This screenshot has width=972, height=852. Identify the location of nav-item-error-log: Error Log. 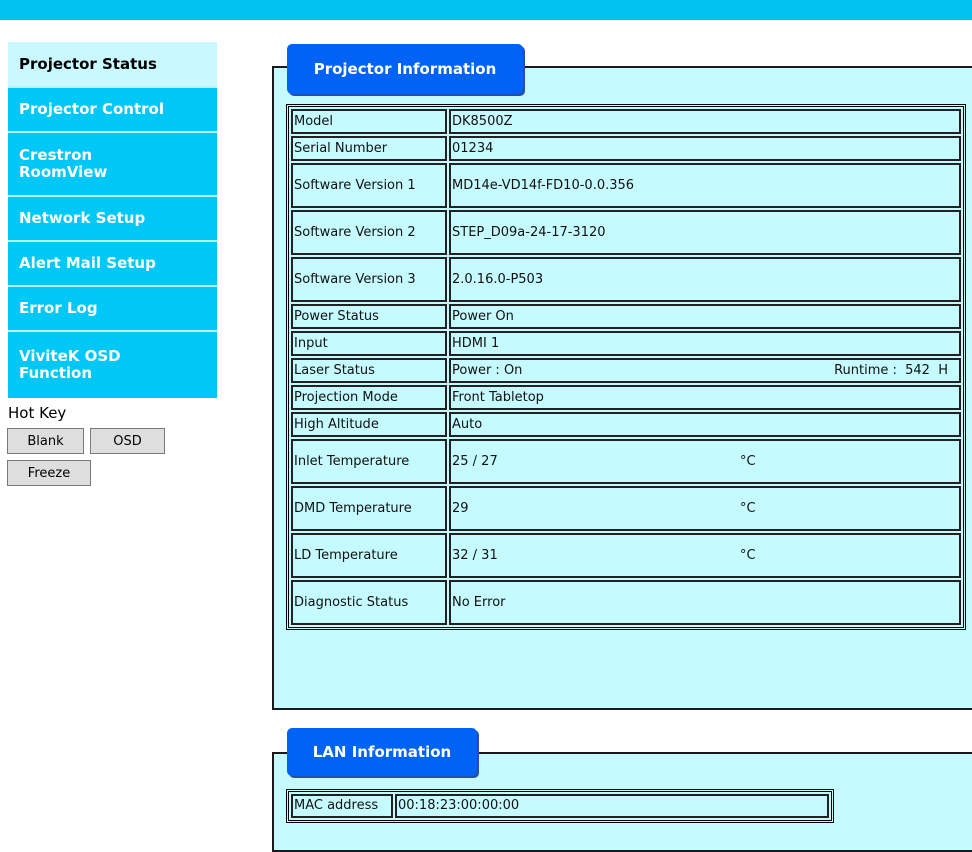
(112, 309).